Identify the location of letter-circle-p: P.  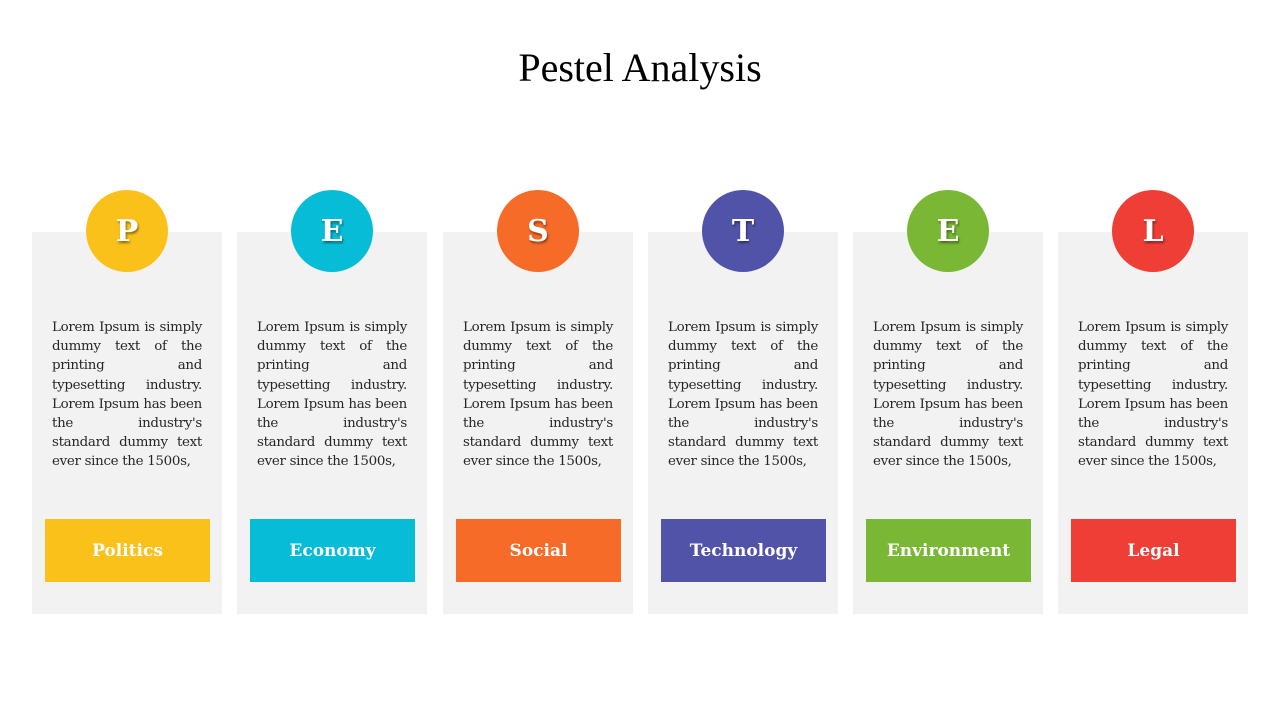
(127, 231).